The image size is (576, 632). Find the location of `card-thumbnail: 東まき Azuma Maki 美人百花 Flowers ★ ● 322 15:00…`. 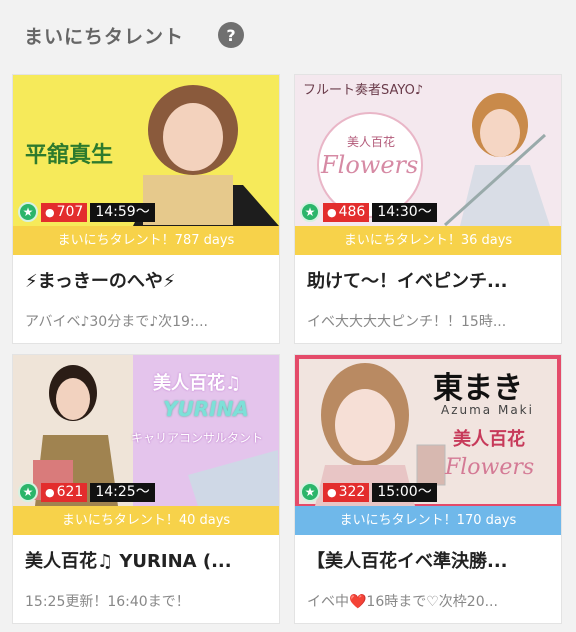

card-thumbnail: 東まき Azuma Maki 美人百花 Flowers ★ ● 322 15:00… is located at coordinates (428, 430).